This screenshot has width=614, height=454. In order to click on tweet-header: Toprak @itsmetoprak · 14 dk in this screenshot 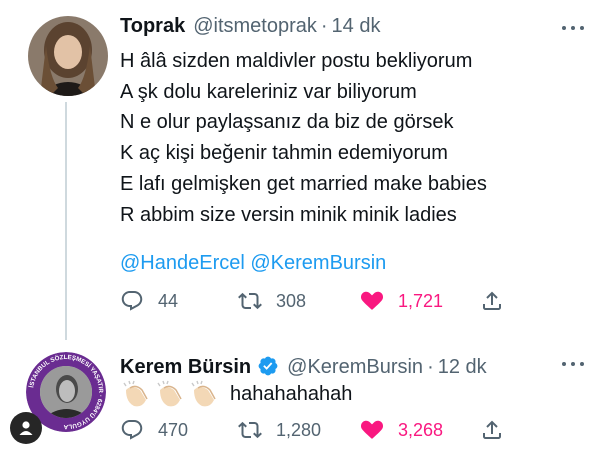, I will do `click(250, 26)`.